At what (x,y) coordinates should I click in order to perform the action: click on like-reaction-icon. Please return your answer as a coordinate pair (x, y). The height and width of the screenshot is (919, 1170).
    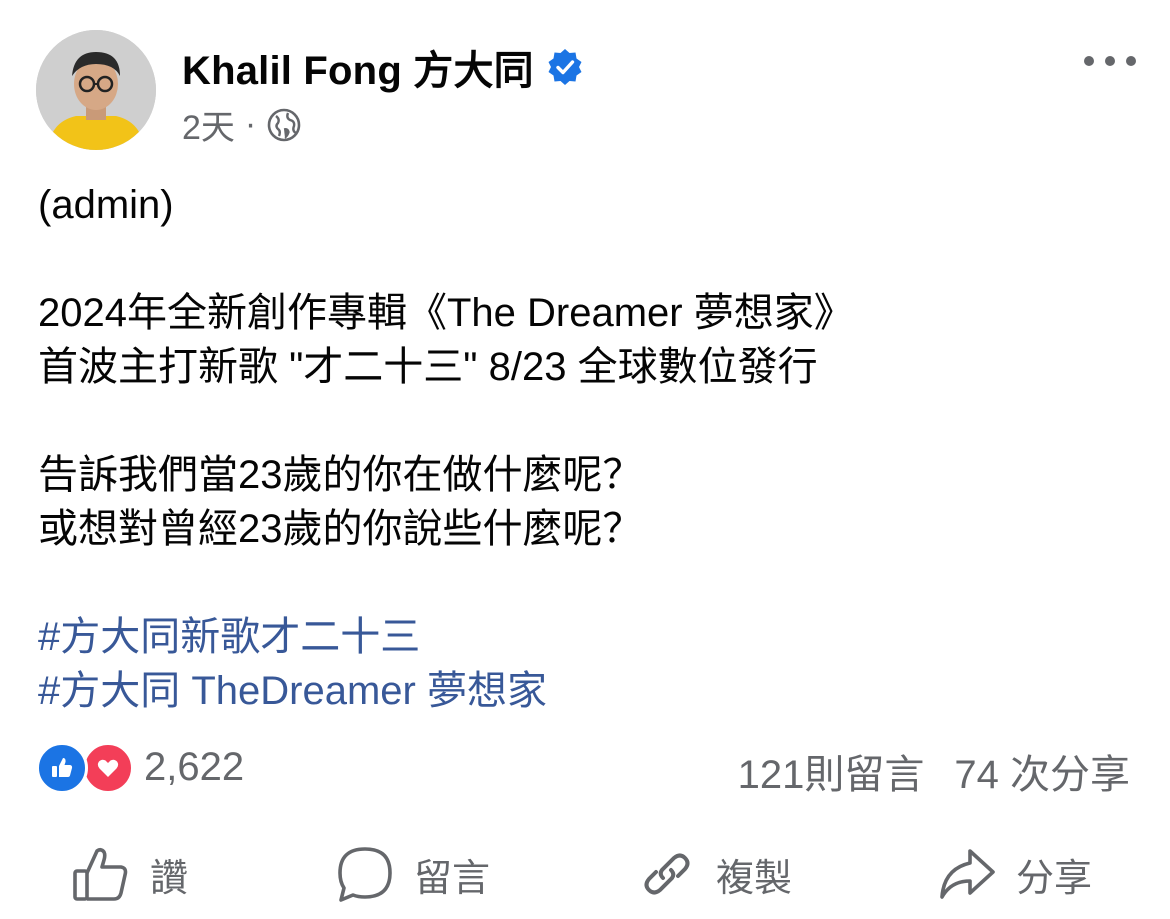
    Looking at the image, I should click on (62, 768).